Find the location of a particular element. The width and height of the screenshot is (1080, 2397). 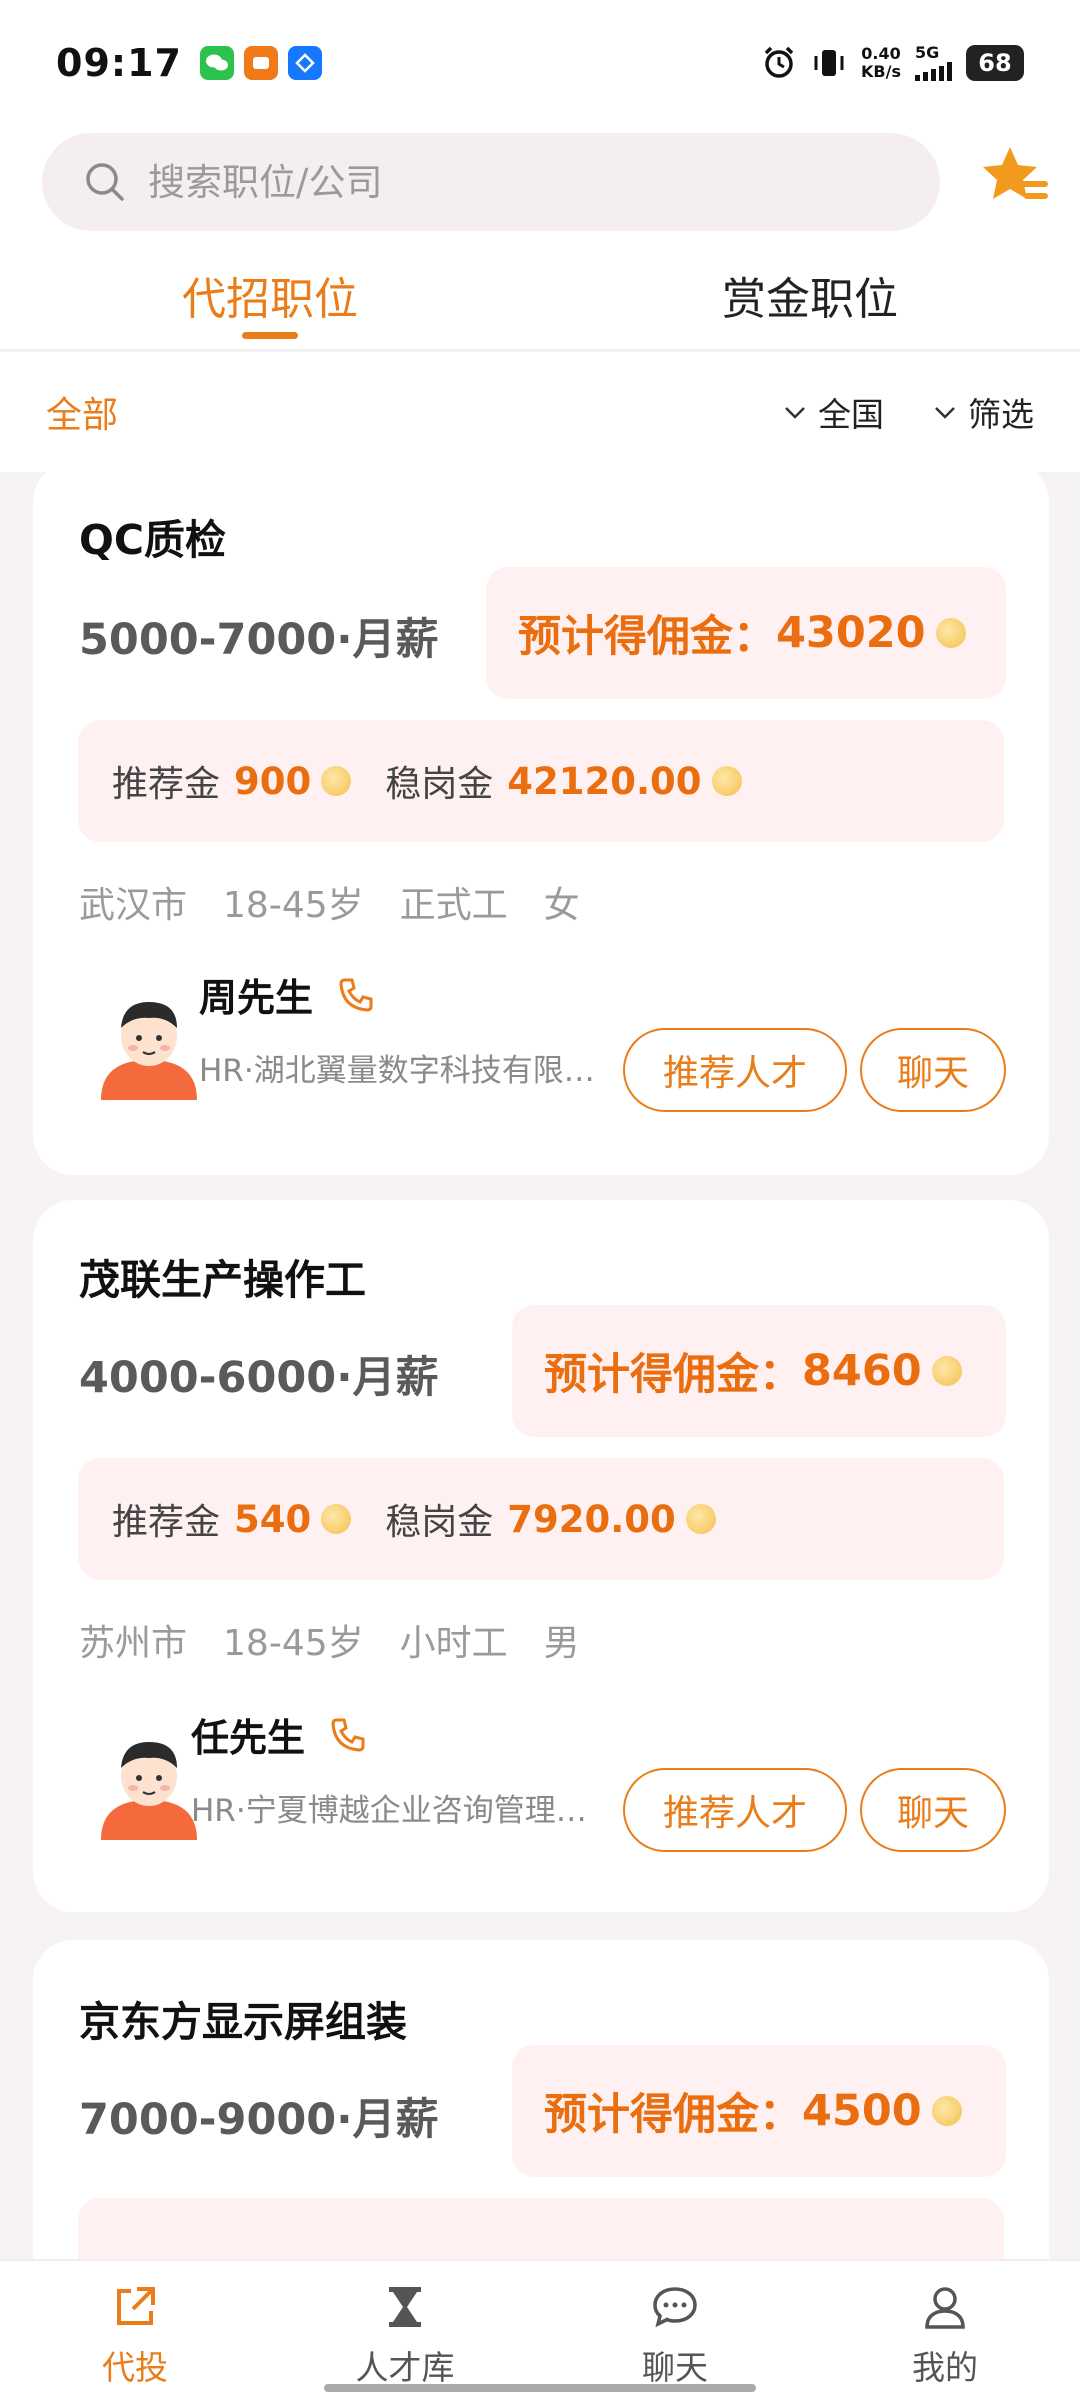

job-title: 京东方显示屏组装 is located at coordinates (243, 2022).